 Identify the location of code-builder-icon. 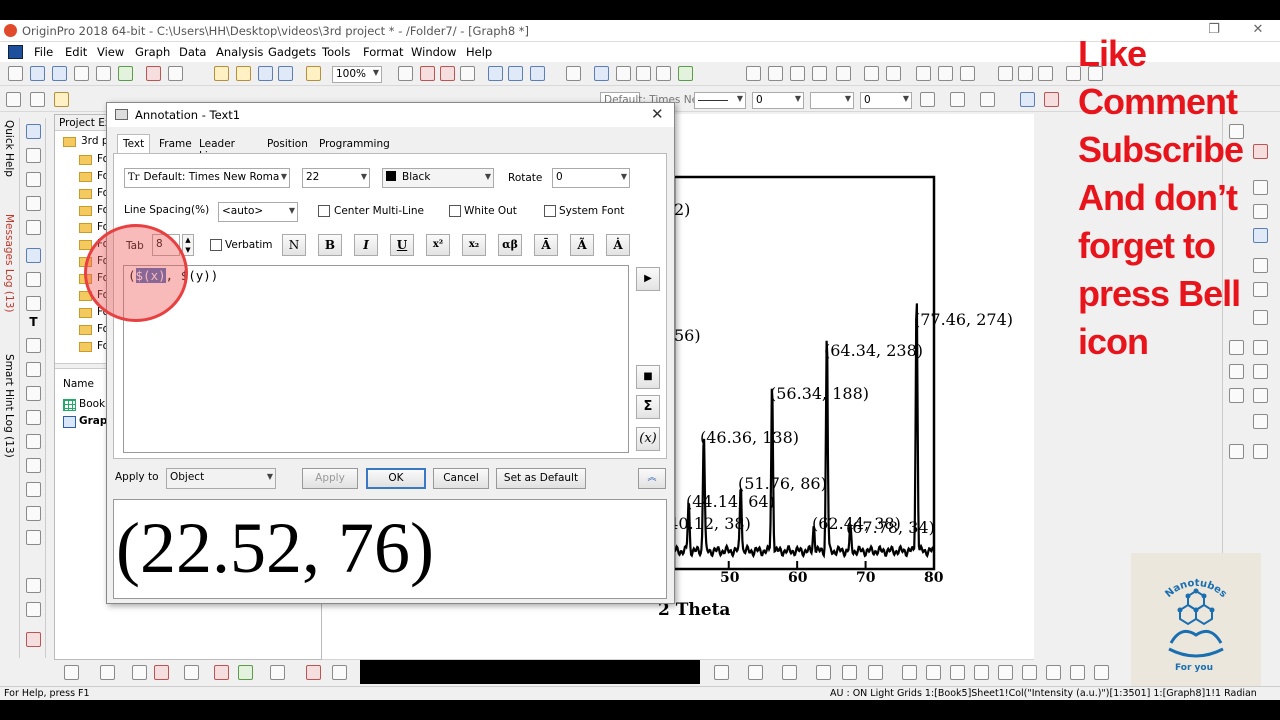
(495, 73).